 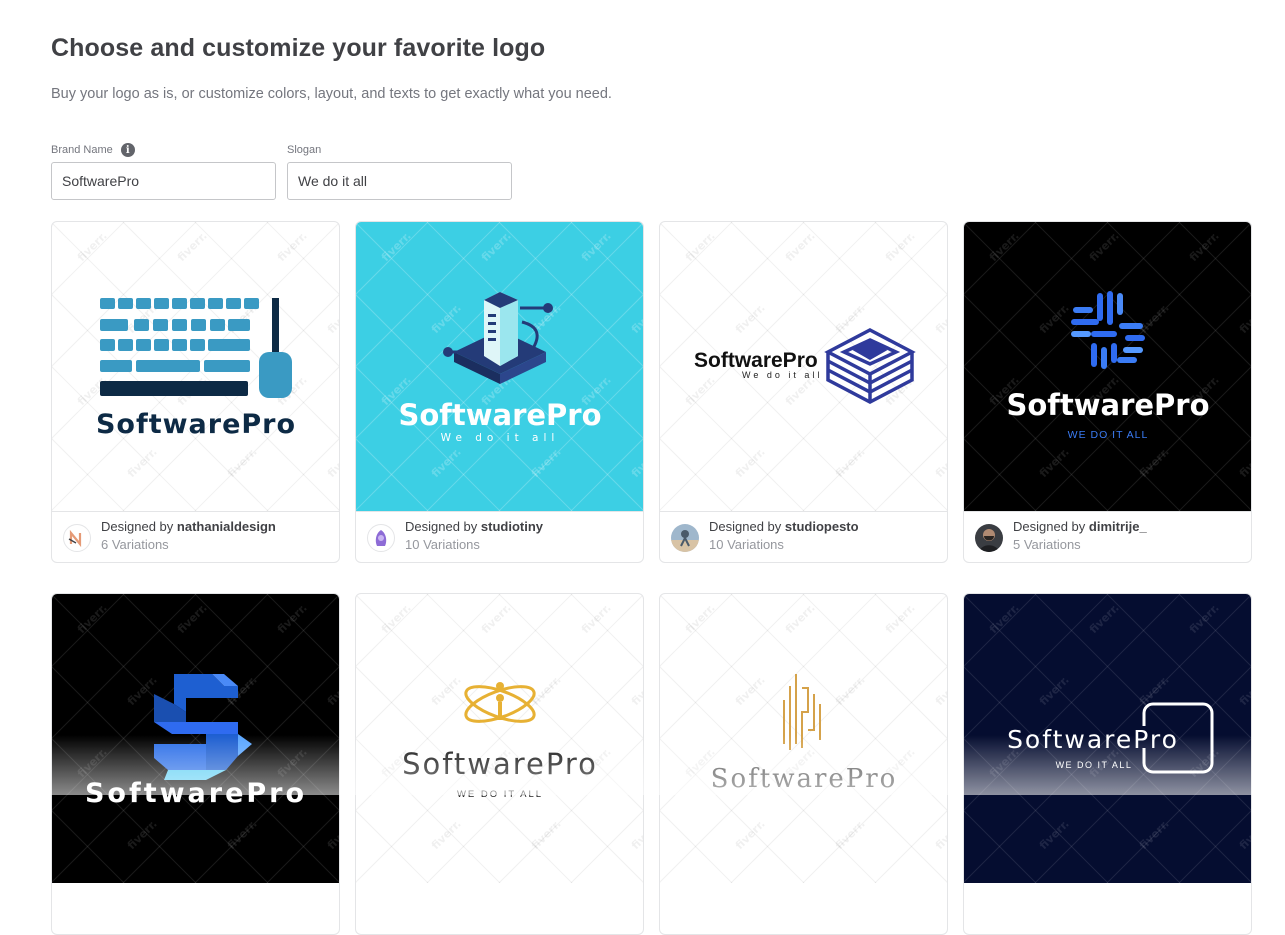 I want to click on mouse-icon, so click(x=275, y=375).